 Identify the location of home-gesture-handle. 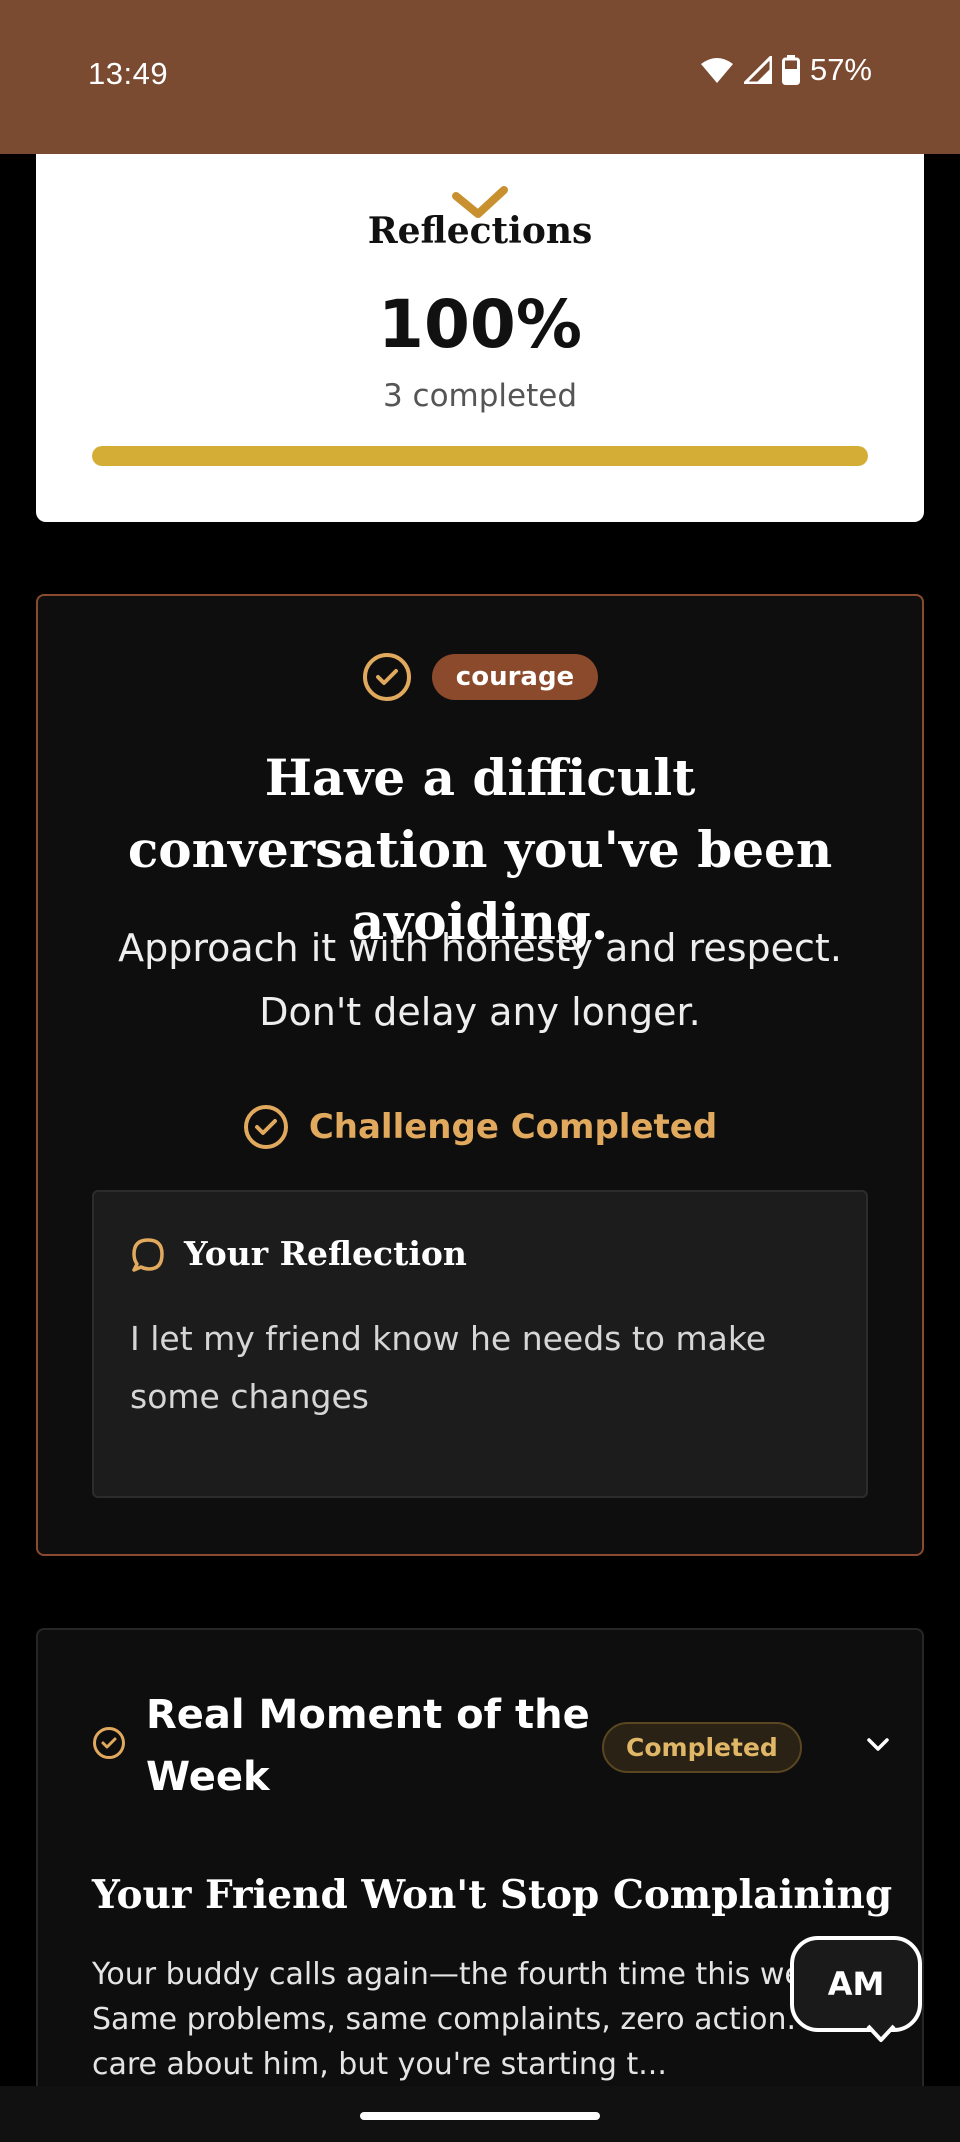
(480, 2116).